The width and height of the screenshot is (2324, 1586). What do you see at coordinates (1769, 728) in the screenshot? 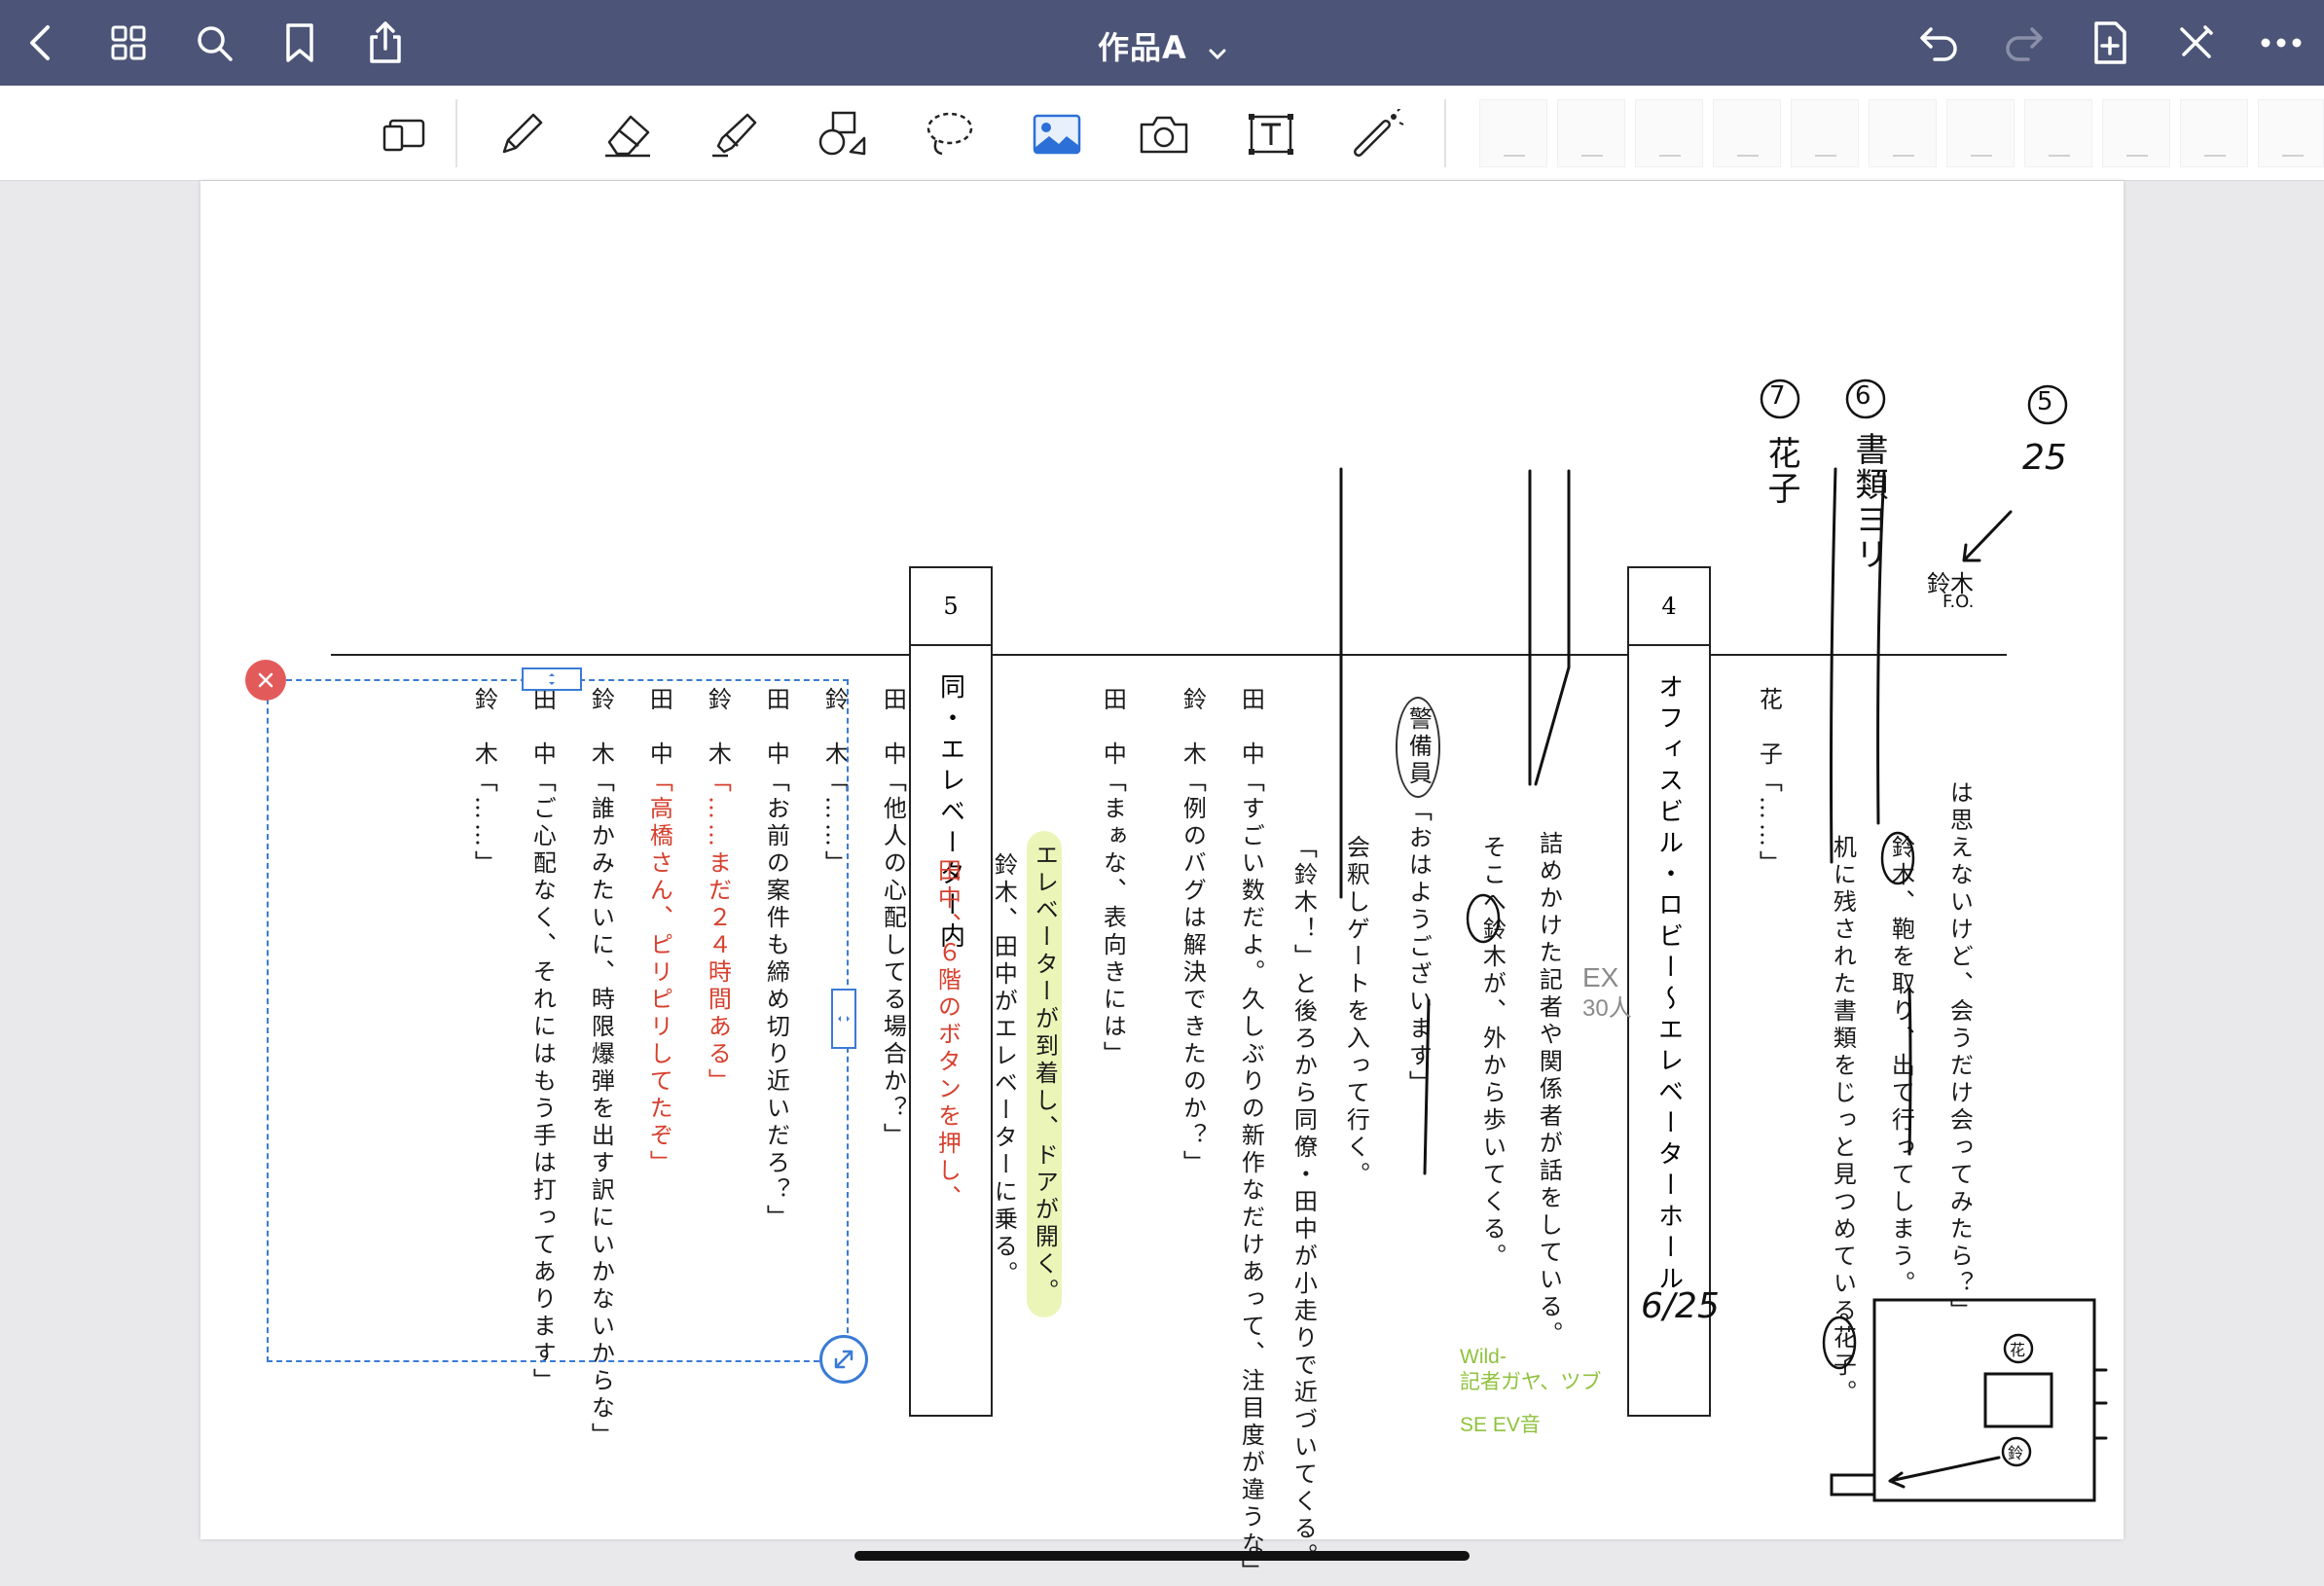
I see `speaker: 花 子` at bounding box center [1769, 728].